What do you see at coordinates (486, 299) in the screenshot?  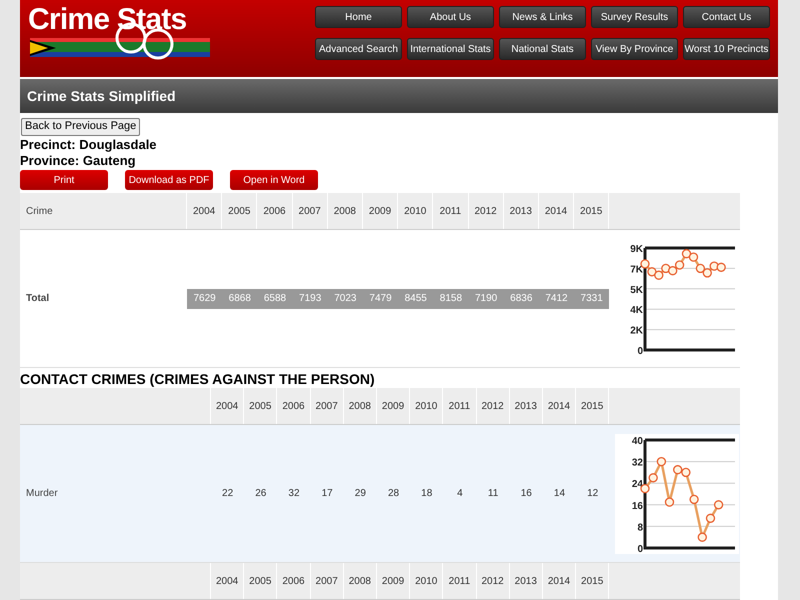 I see `table-cell-text: 7190` at bounding box center [486, 299].